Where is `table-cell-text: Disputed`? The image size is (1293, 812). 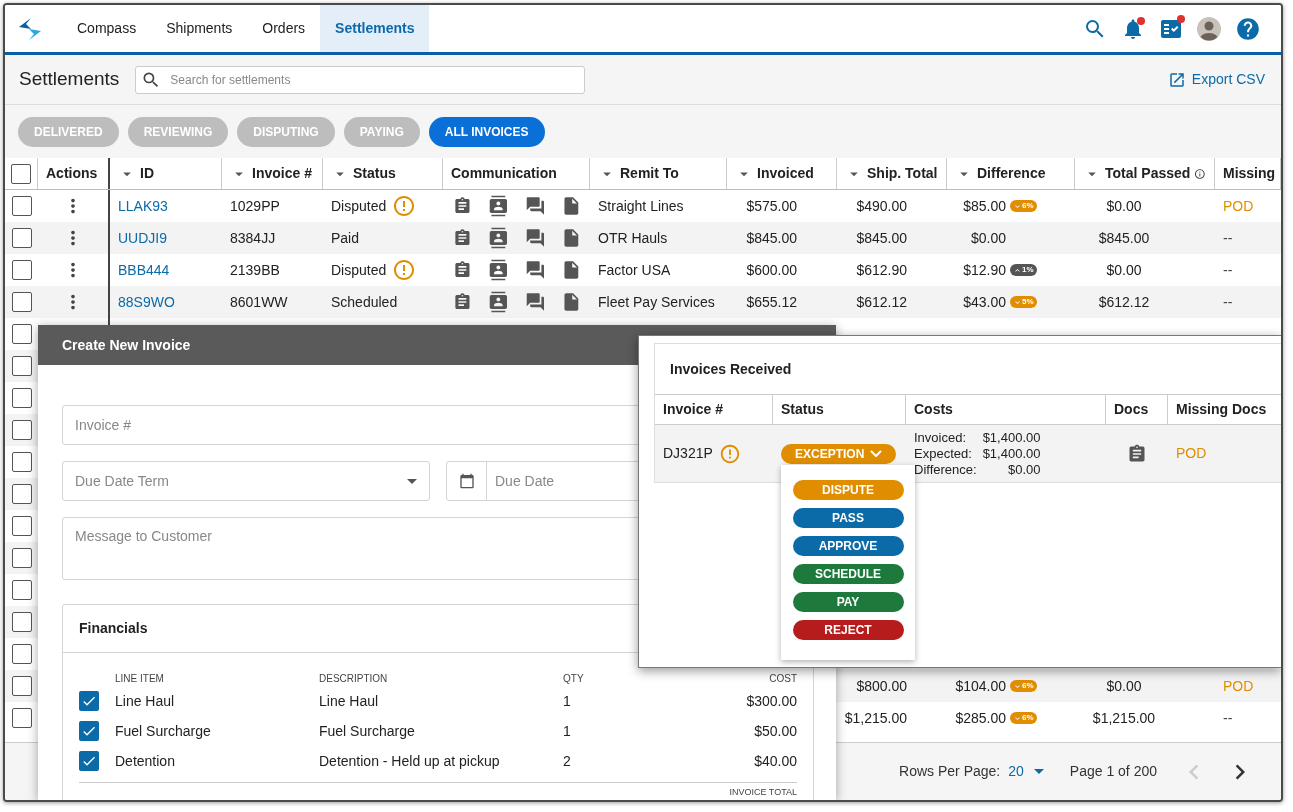
table-cell-text: Disputed is located at coordinates (359, 206).